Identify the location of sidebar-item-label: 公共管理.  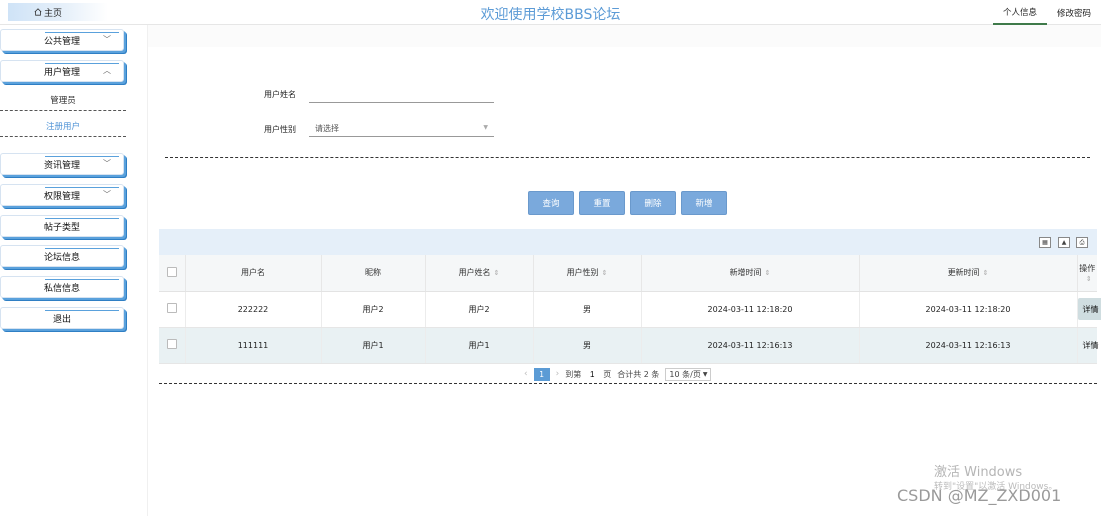
(61, 41).